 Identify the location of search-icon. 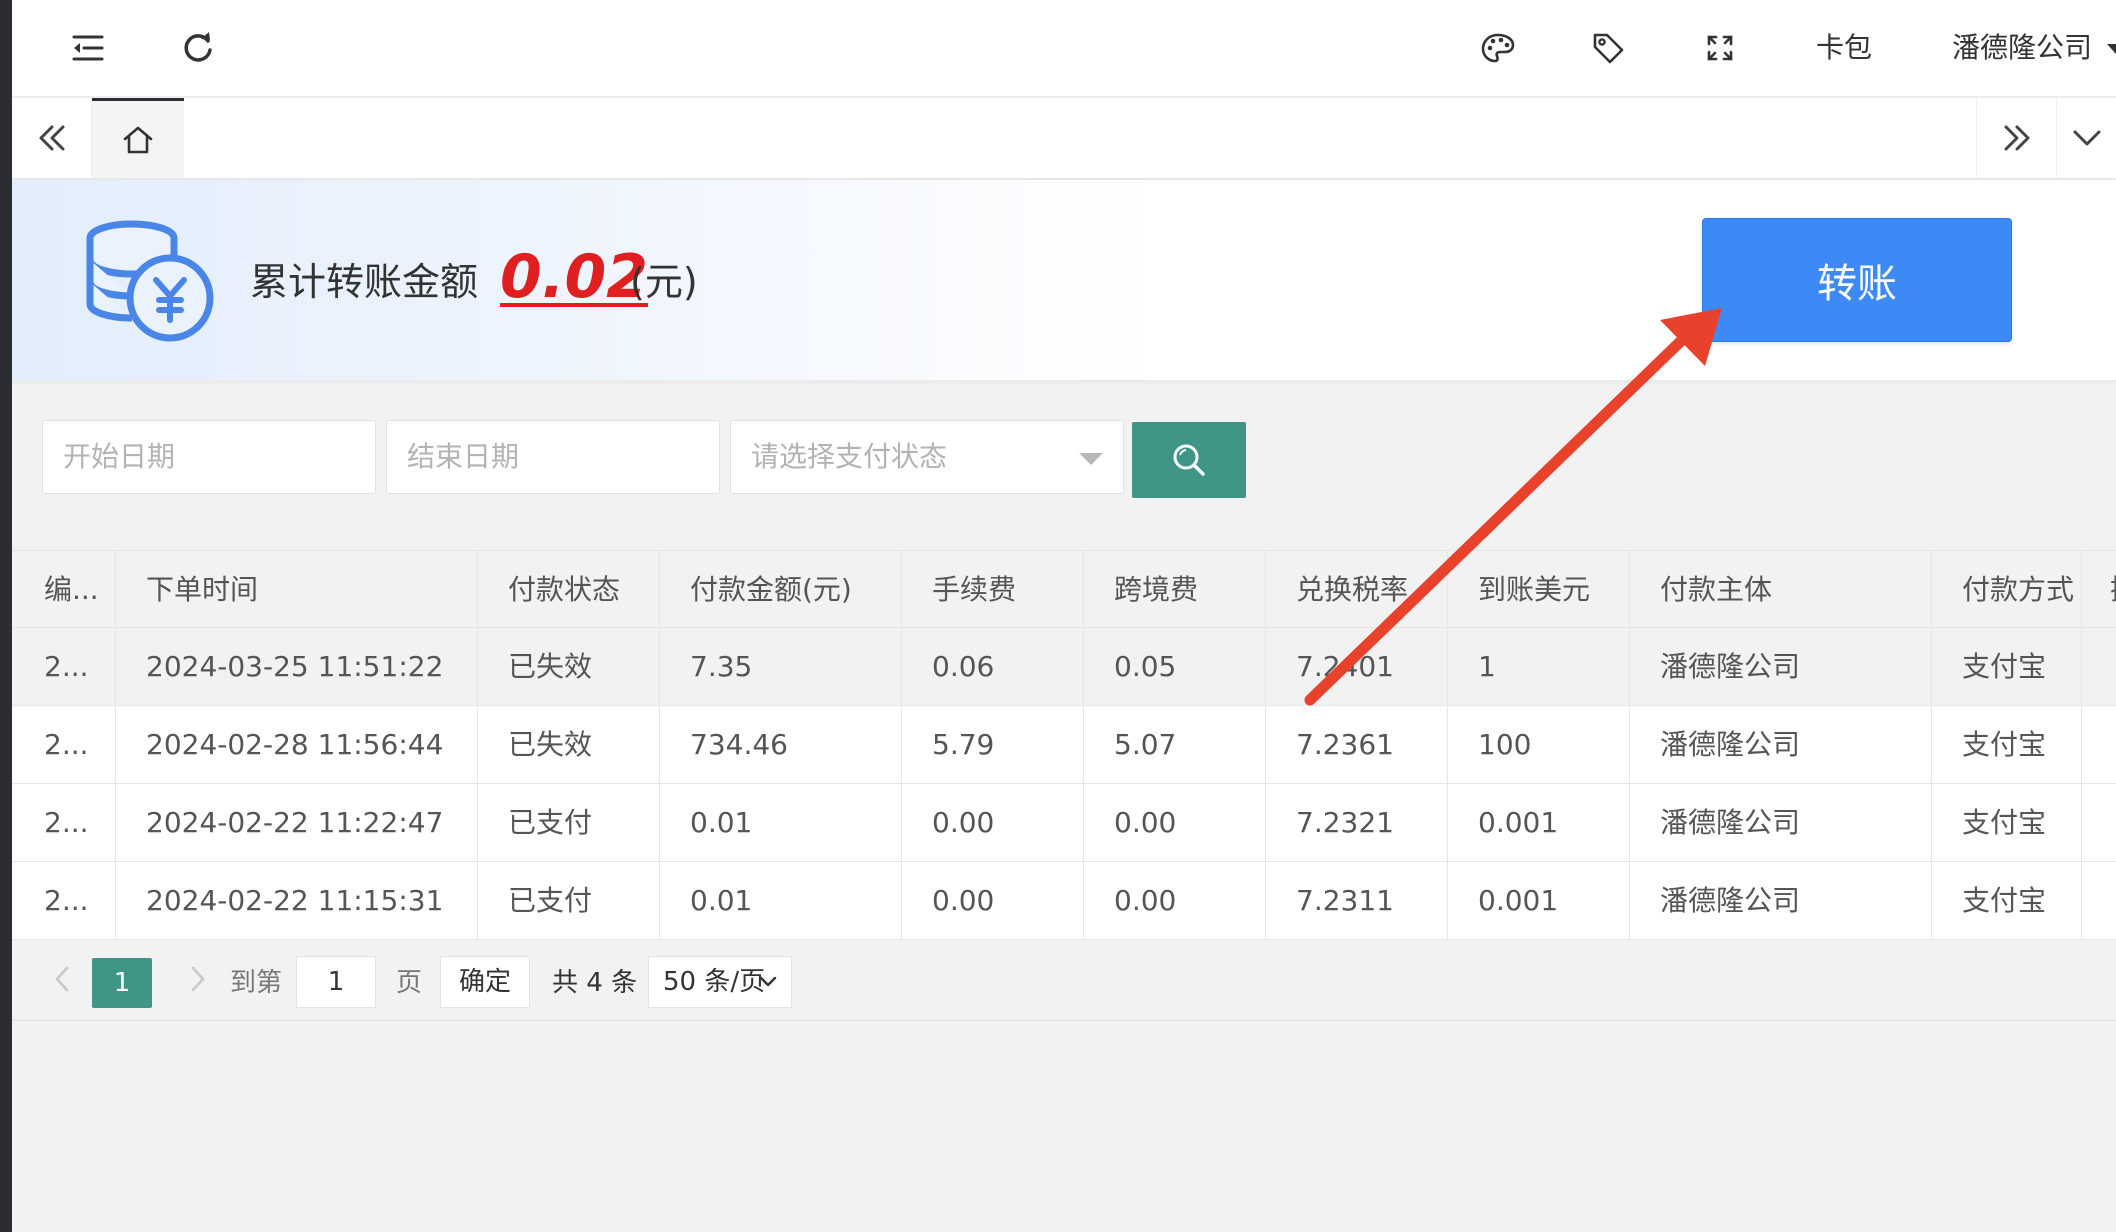
(1189, 460).